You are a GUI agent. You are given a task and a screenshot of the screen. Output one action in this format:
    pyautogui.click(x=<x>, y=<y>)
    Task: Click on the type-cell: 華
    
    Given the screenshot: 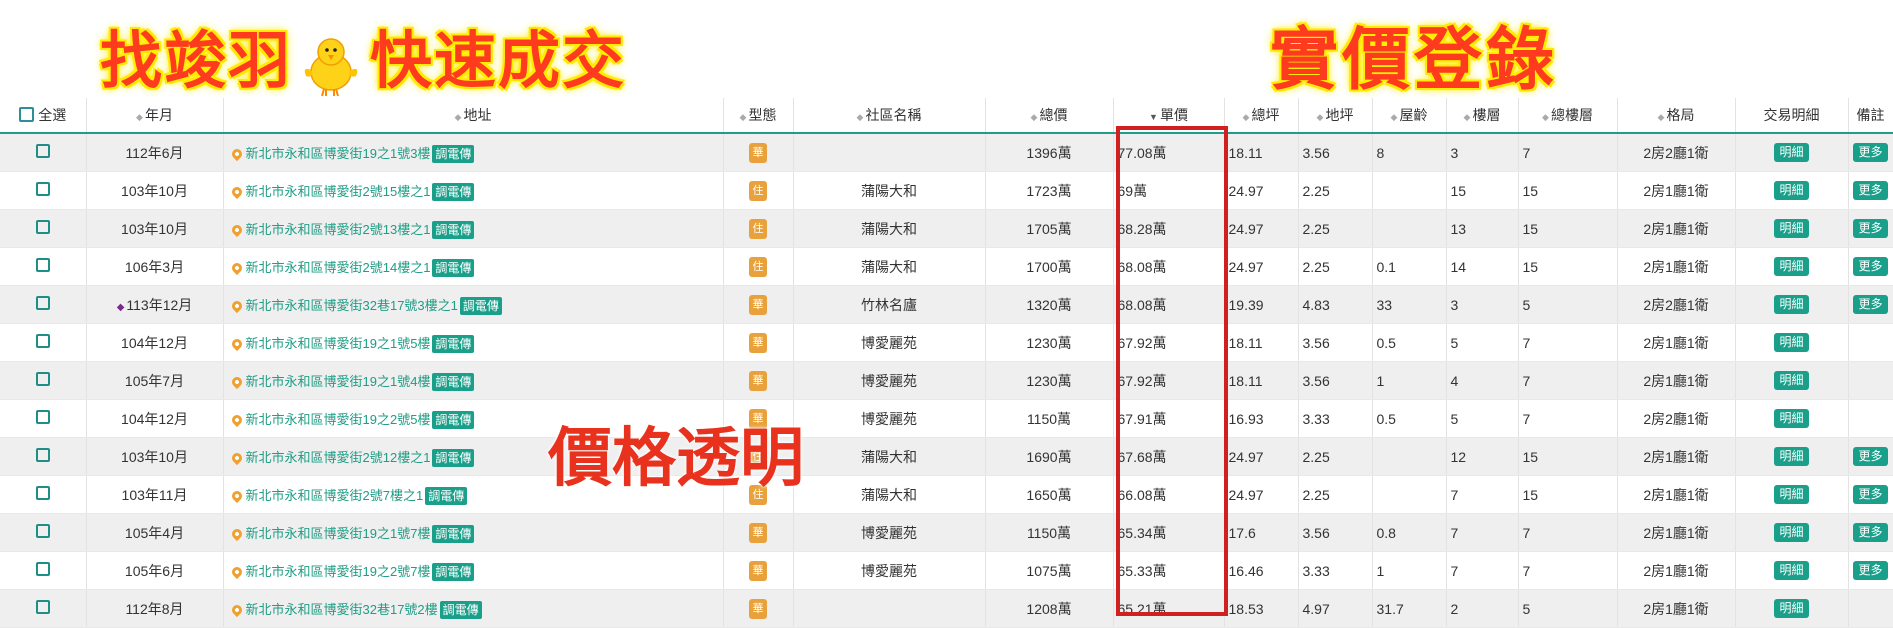 What is the action you would take?
    pyautogui.click(x=758, y=380)
    